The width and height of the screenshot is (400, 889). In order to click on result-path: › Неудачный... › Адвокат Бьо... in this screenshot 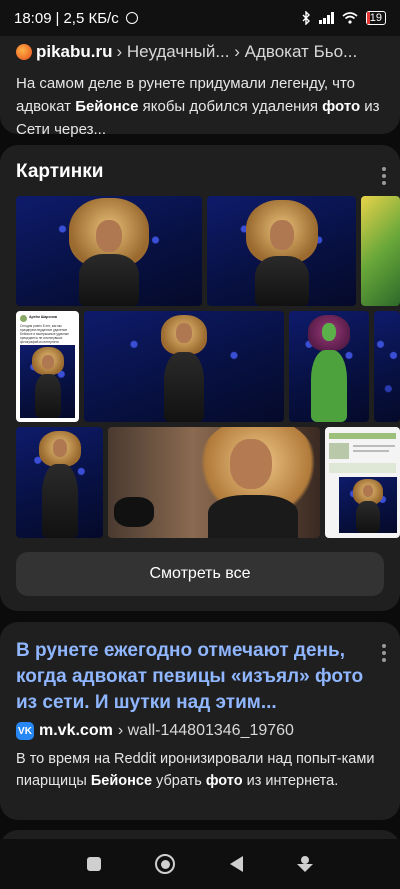, I will do `click(237, 52)`.